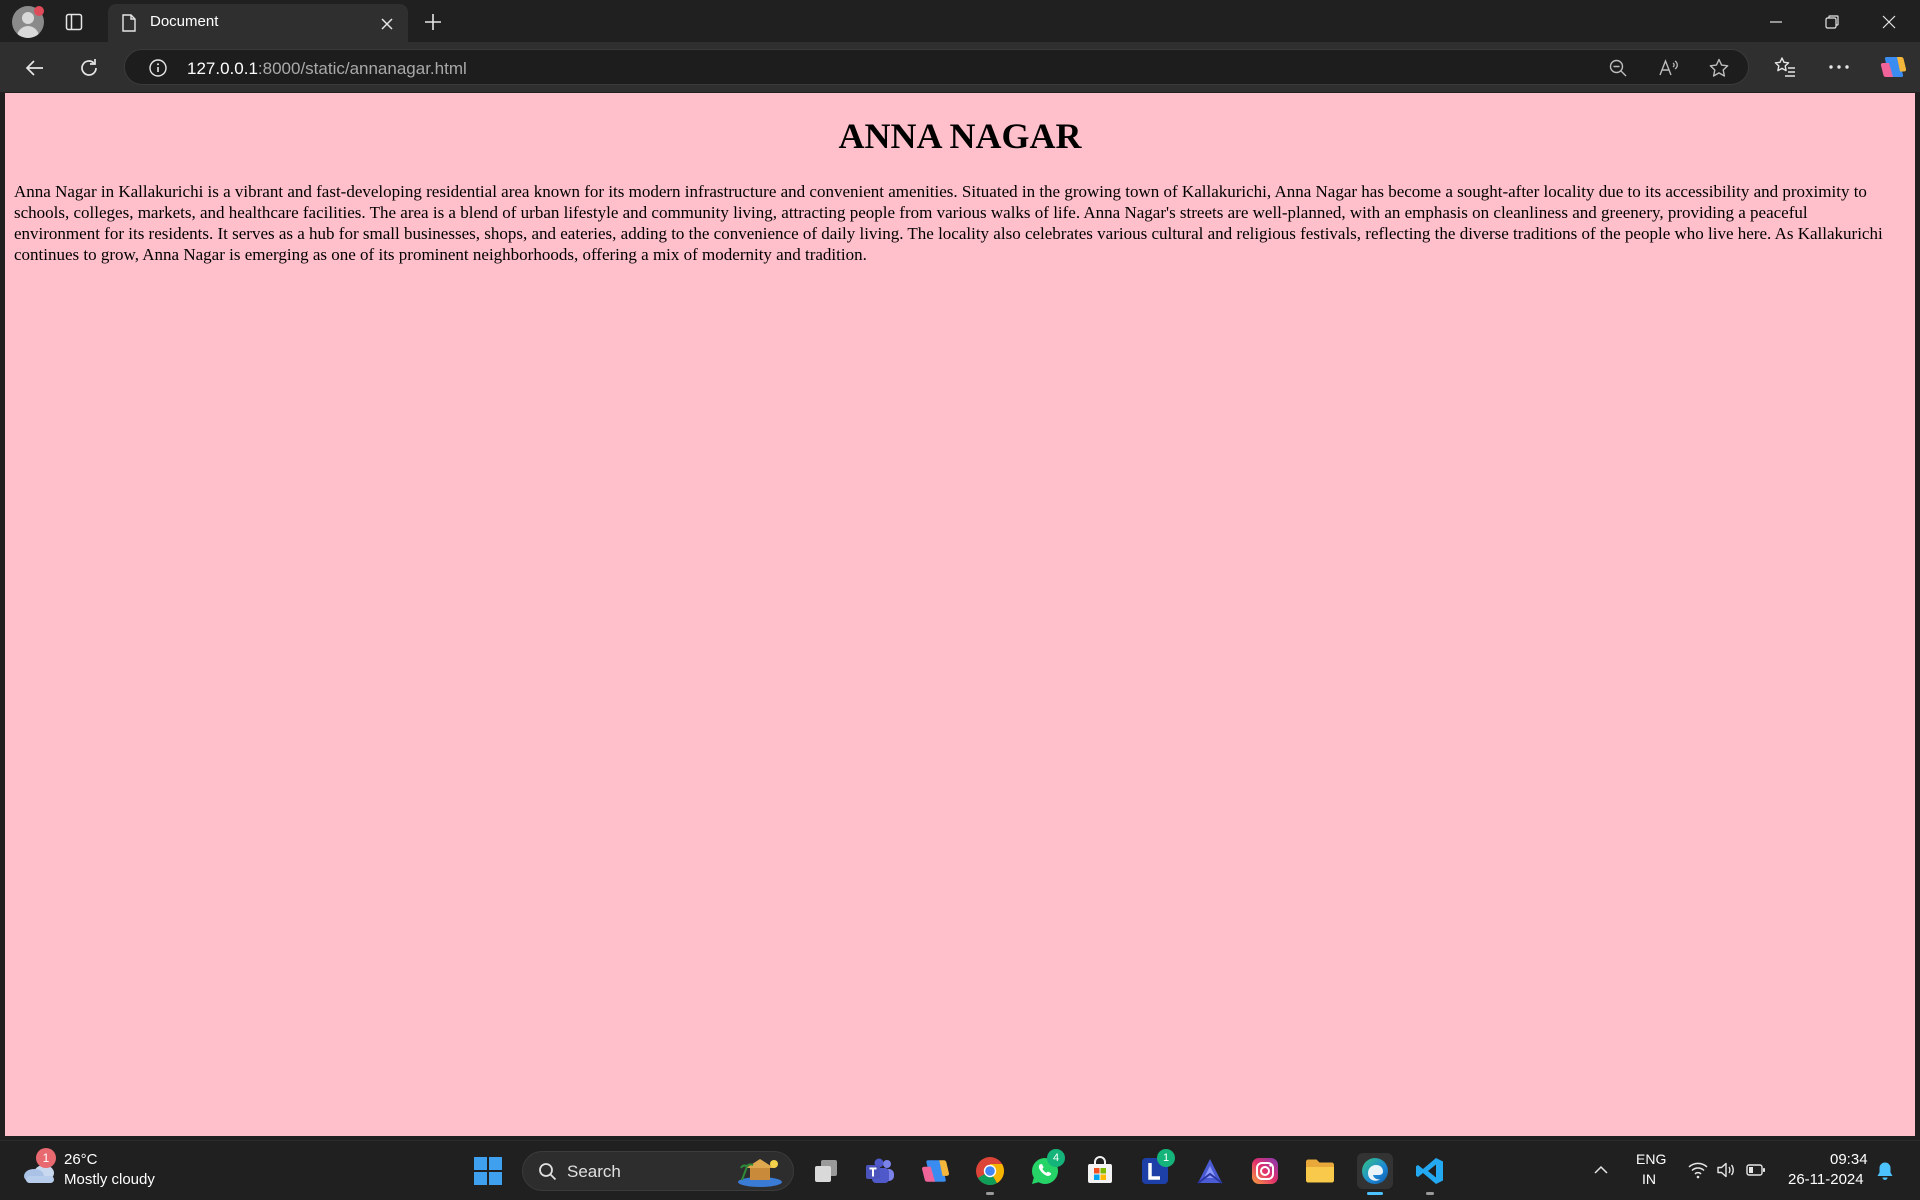 This screenshot has height=1200, width=1920. What do you see at coordinates (1649, 1179) in the screenshot?
I see `language-region: IN` at bounding box center [1649, 1179].